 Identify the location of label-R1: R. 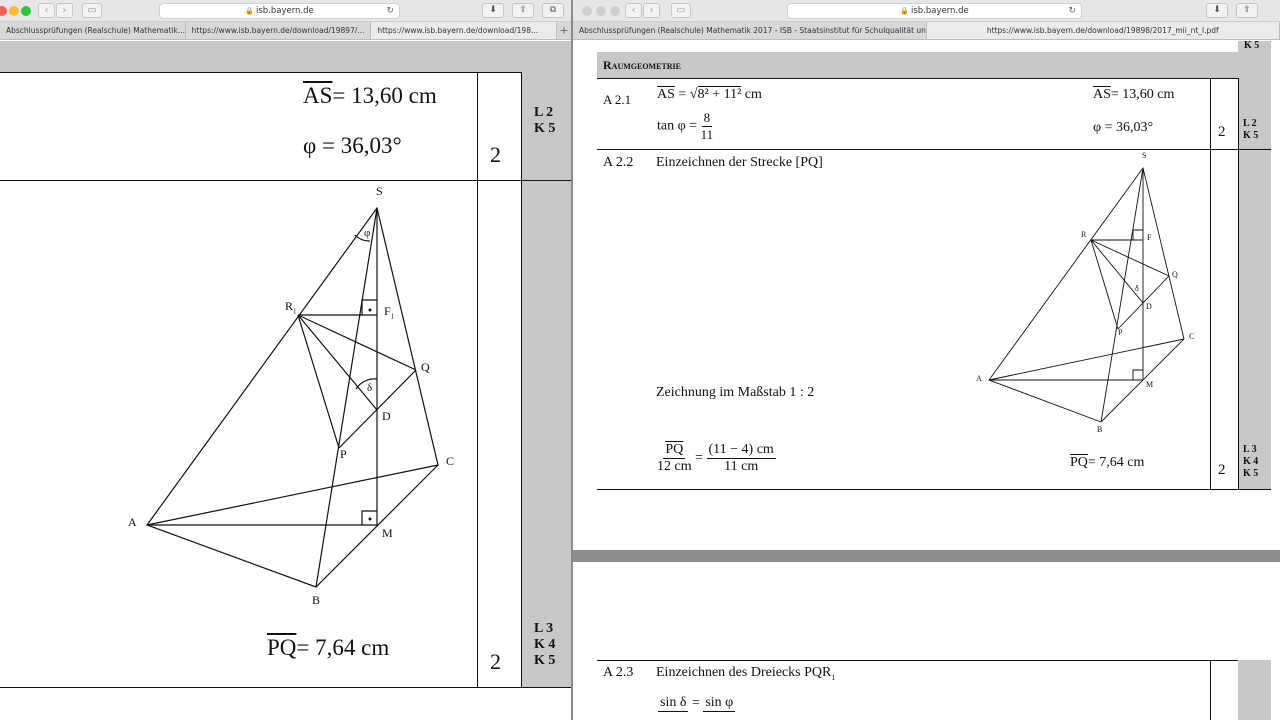
(1084, 234).